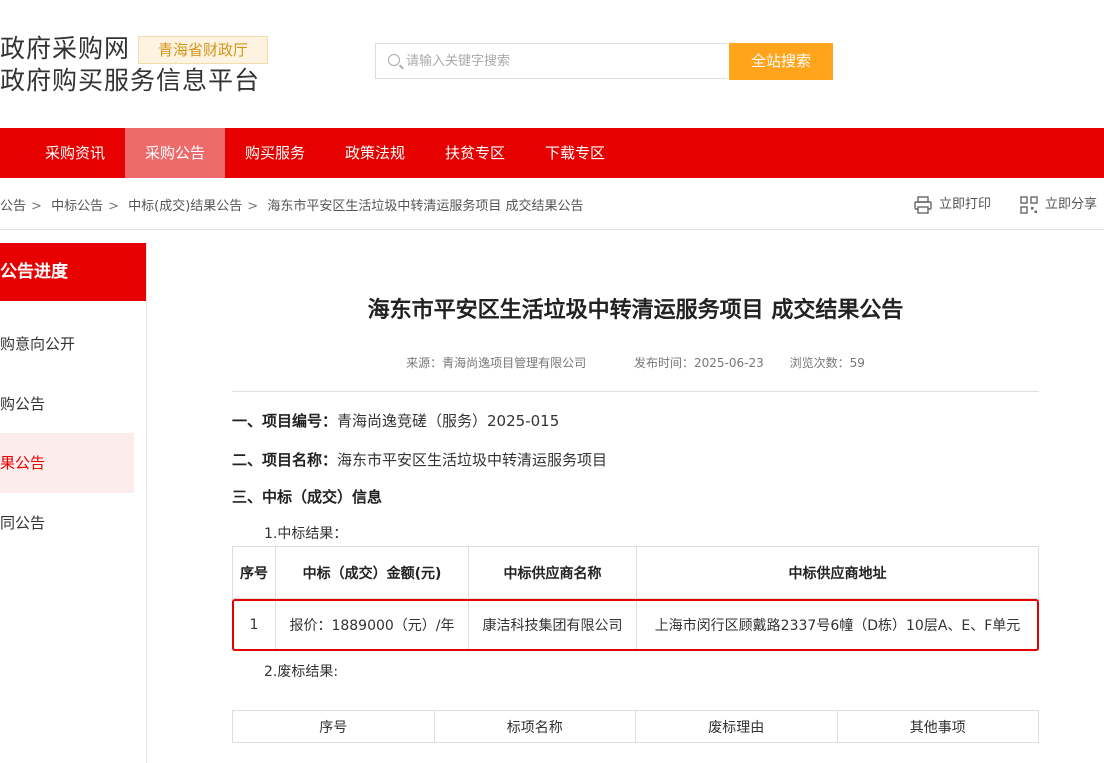 Image resolution: width=1104 pixels, height=763 pixels. What do you see at coordinates (698, 363) in the screenshot?
I see `article-publish-date: 发布时间：2025-06-23` at bounding box center [698, 363].